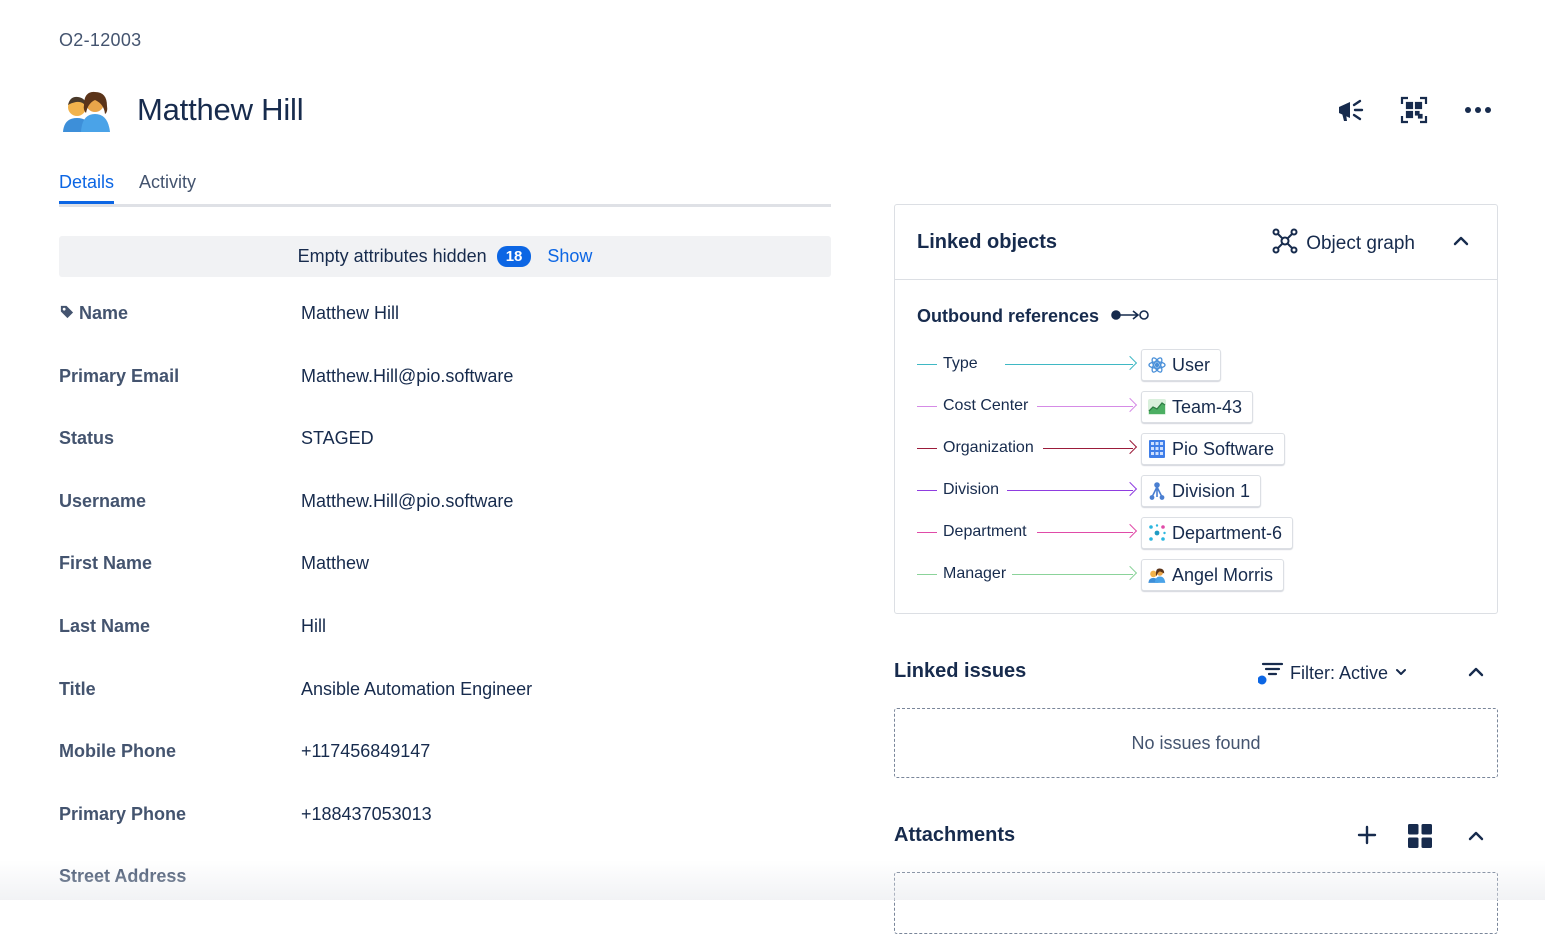  I want to click on attribute-row: First Name Matthew, so click(444, 573).